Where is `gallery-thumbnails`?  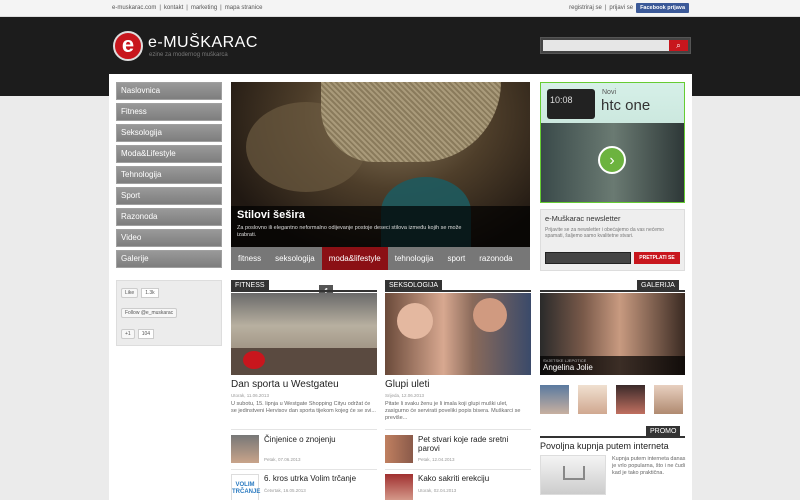 gallery-thumbnails is located at coordinates (611, 399).